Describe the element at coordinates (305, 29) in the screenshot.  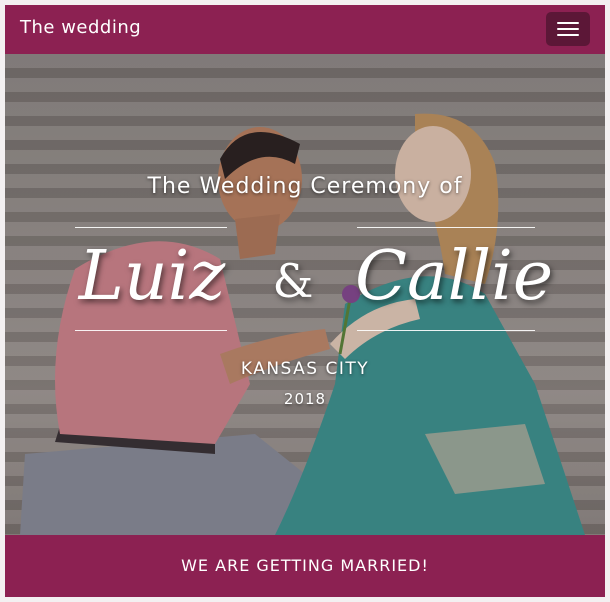
I see `navbar: The wedding` at that location.